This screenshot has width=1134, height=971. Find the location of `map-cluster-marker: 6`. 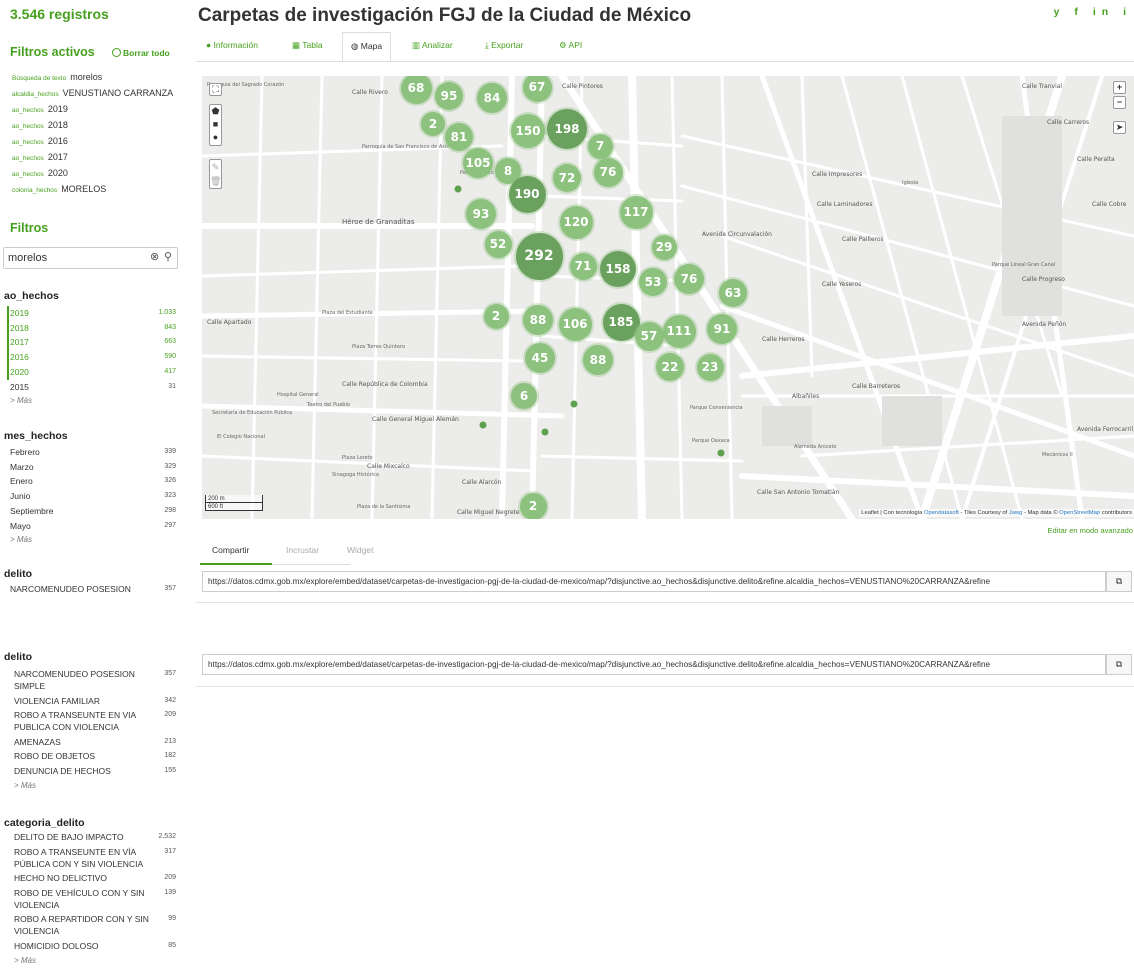

map-cluster-marker: 6 is located at coordinates (524, 396).